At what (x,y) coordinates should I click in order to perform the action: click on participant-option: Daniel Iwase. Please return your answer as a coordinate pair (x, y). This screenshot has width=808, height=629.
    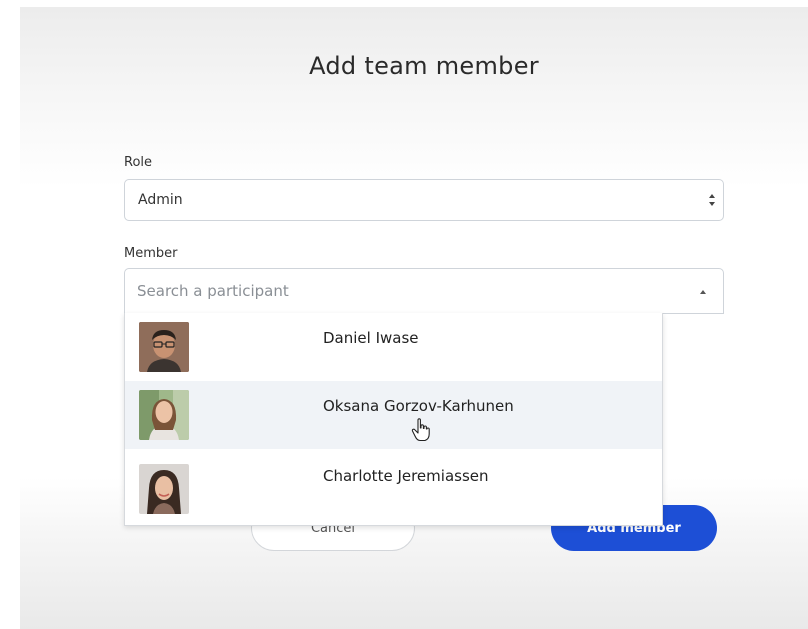
    Looking at the image, I should click on (393, 347).